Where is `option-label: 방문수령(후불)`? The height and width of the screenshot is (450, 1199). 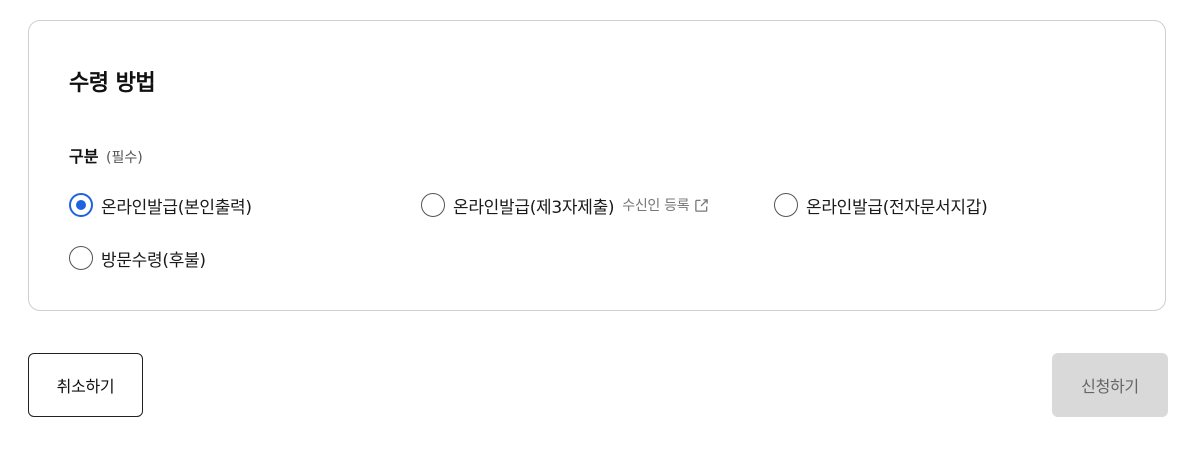
option-label: 방문수령(후불) is located at coordinates (153, 260).